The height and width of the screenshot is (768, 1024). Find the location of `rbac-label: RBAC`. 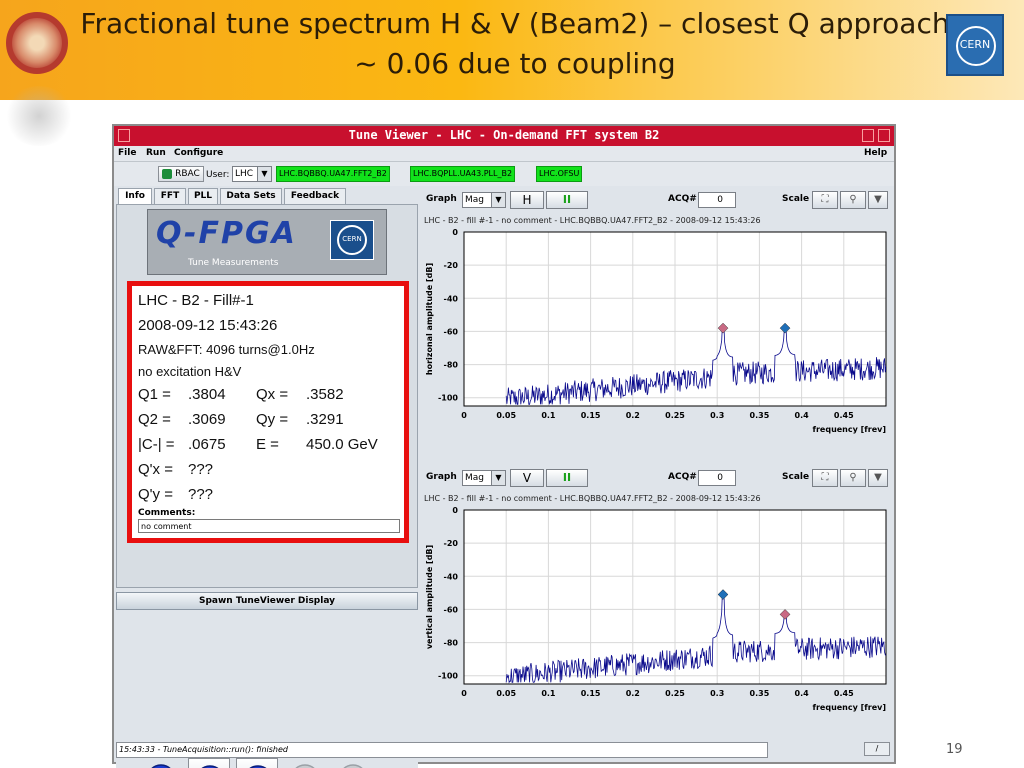

rbac-label: RBAC is located at coordinates (187, 174).